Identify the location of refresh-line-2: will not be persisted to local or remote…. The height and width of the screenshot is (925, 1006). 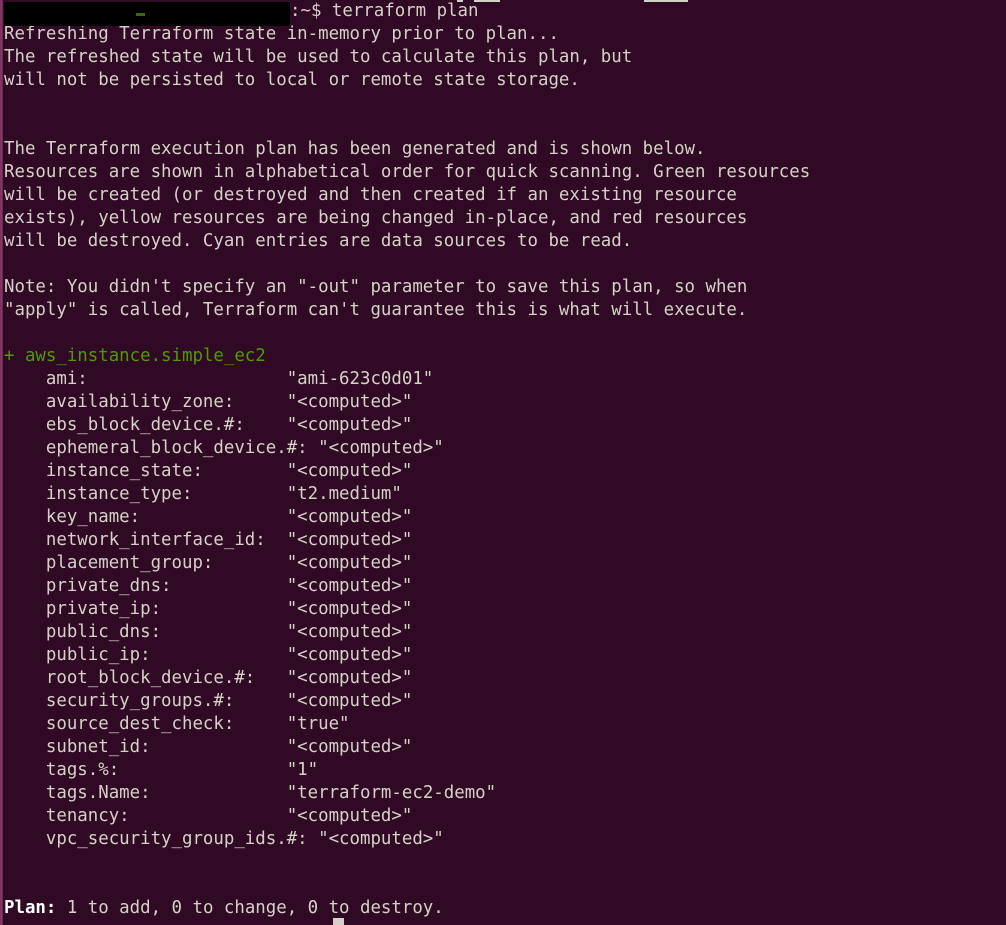
(292, 80).